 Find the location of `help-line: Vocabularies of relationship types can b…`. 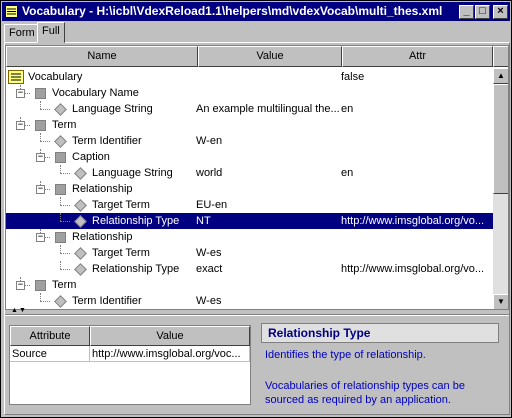

help-line: Vocabularies of relationship types can b… is located at coordinates (365, 386).